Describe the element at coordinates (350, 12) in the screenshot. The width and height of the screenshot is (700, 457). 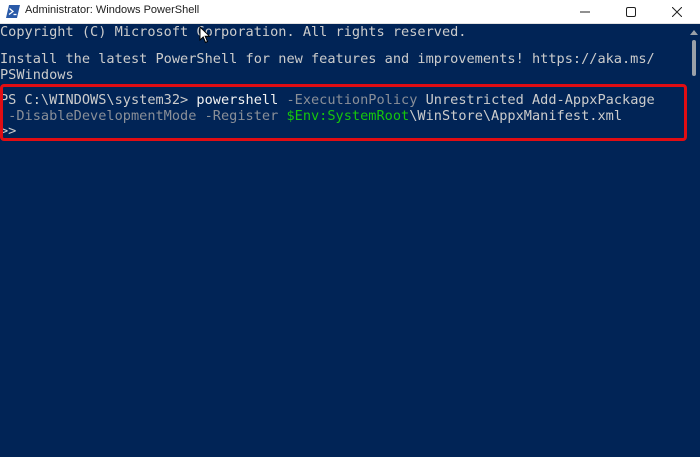
I see `title-bar: Administrator: Windows PowerShell` at that location.